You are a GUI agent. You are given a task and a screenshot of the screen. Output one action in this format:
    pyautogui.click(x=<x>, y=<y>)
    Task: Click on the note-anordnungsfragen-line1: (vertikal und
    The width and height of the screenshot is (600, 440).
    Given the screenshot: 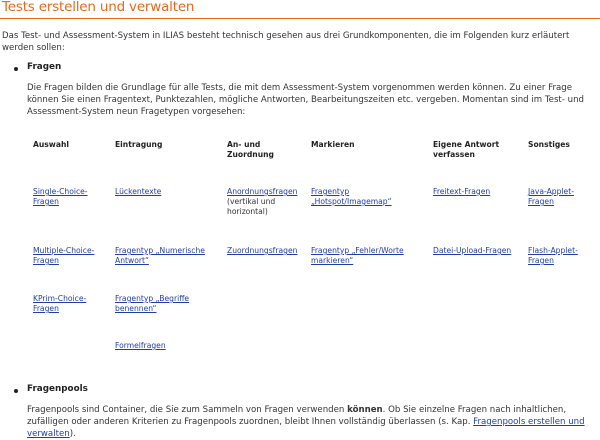 What is the action you would take?
    pyautogui.click(x=251, y=201)
    